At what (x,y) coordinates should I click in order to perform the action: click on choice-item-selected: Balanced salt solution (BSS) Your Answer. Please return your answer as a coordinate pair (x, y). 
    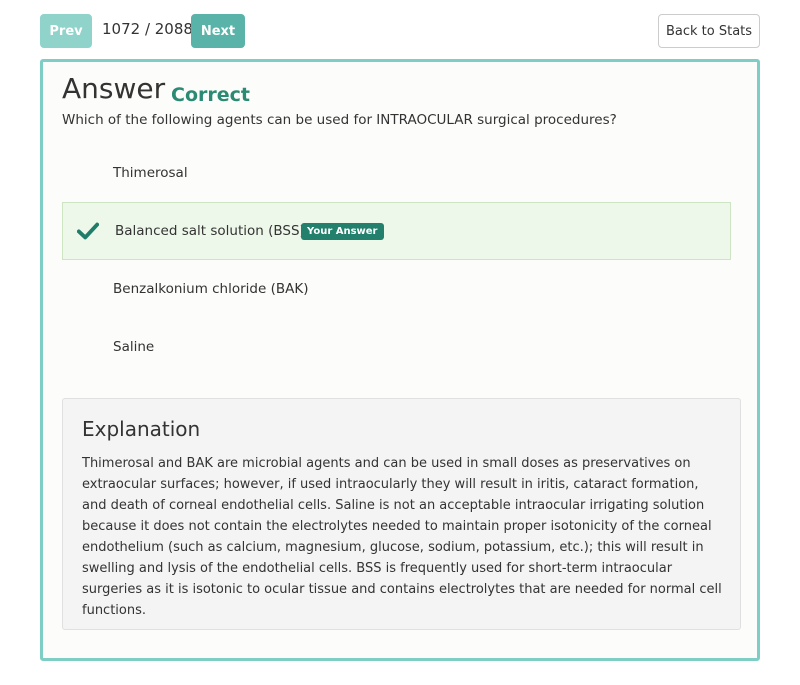
    Looking at the image, I should click on (396, 231).